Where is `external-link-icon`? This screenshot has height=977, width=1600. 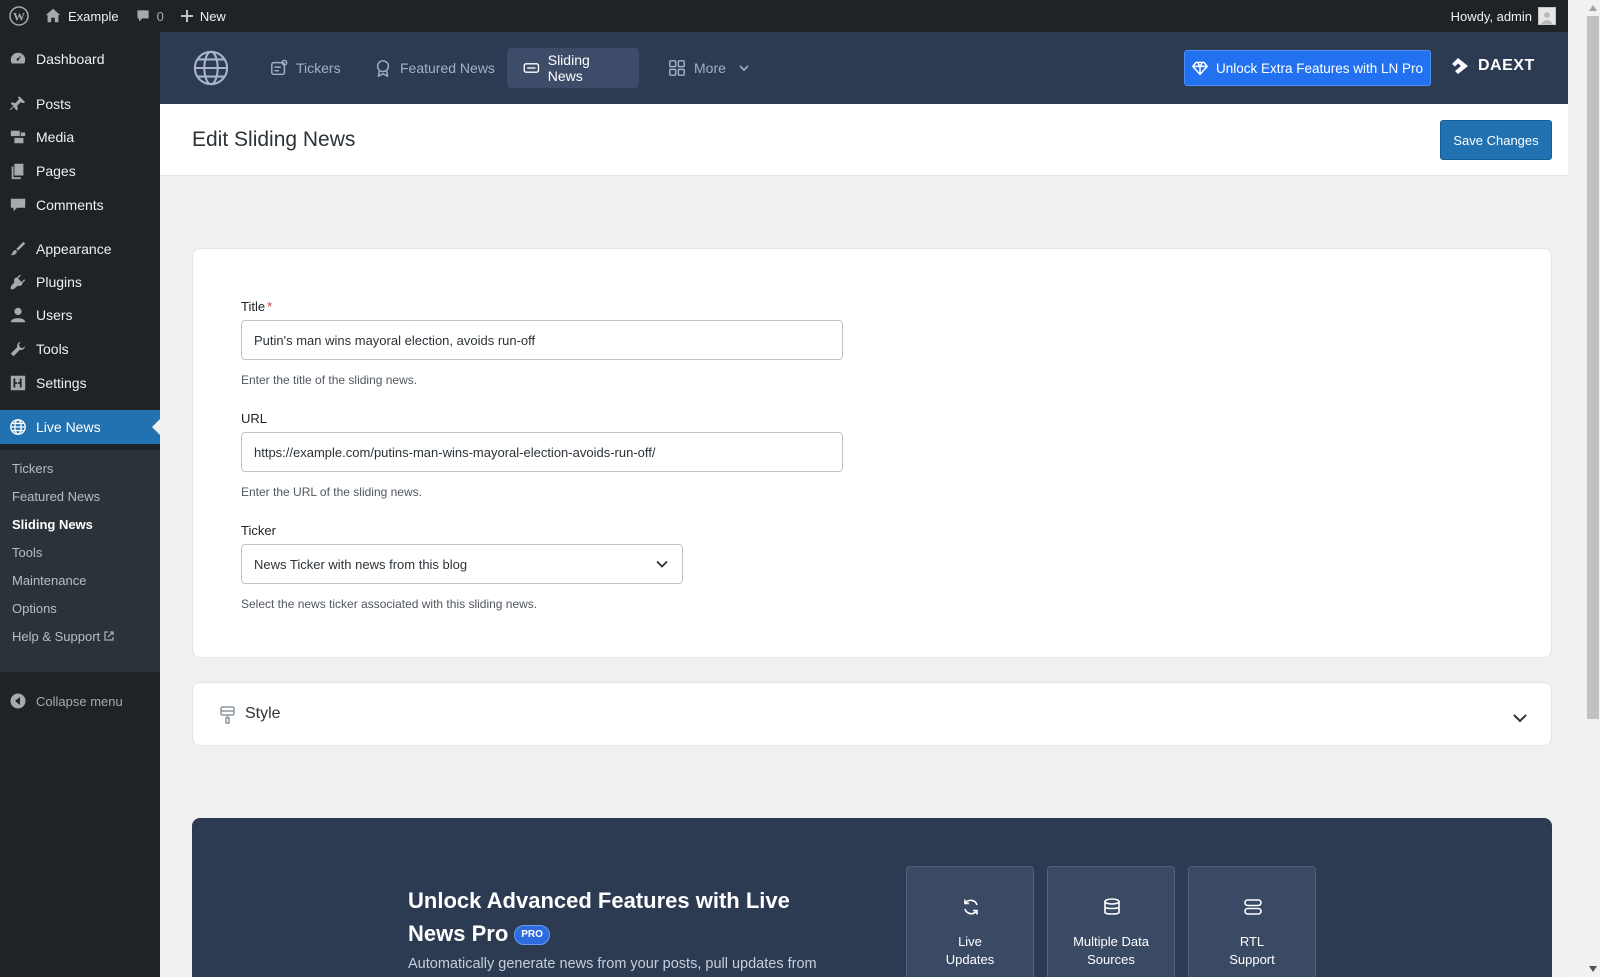
external-link-icon is located at coordinates (109, 636).